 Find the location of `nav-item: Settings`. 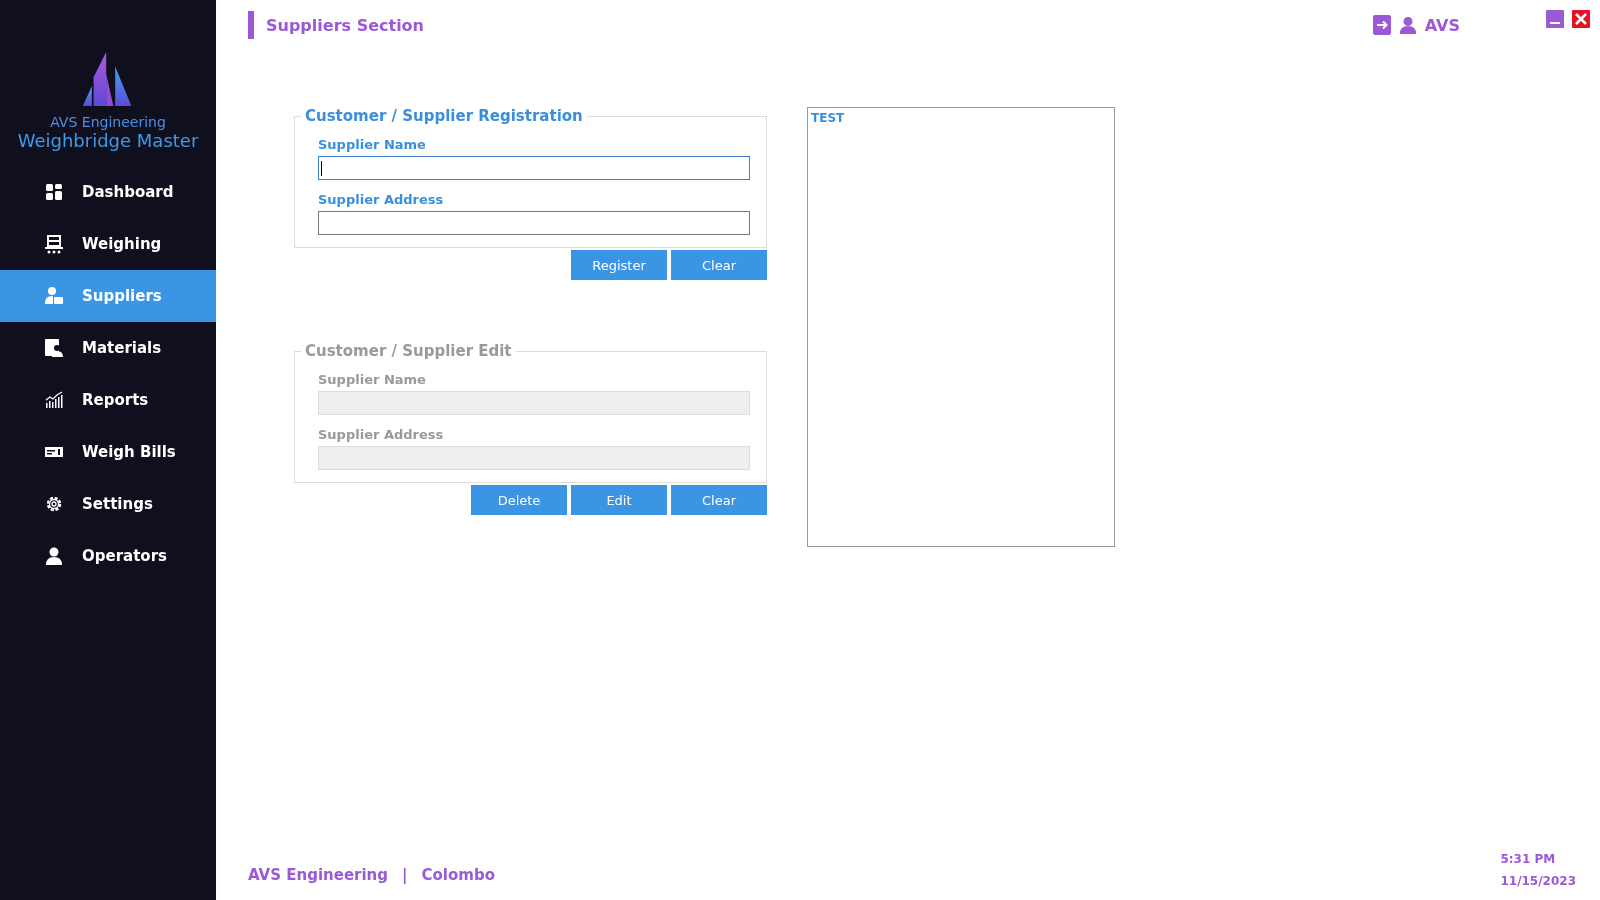

nav-item: Settings is located at coordinates (108, 504).